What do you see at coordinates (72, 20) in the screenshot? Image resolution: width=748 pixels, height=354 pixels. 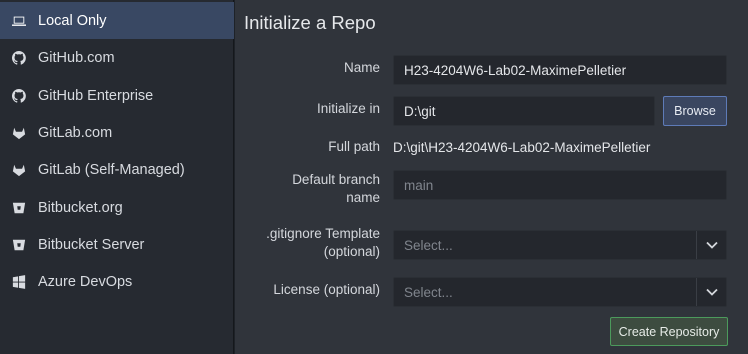 I see `sidebar-item-label: Local Only` at bounding box center [72, 20].